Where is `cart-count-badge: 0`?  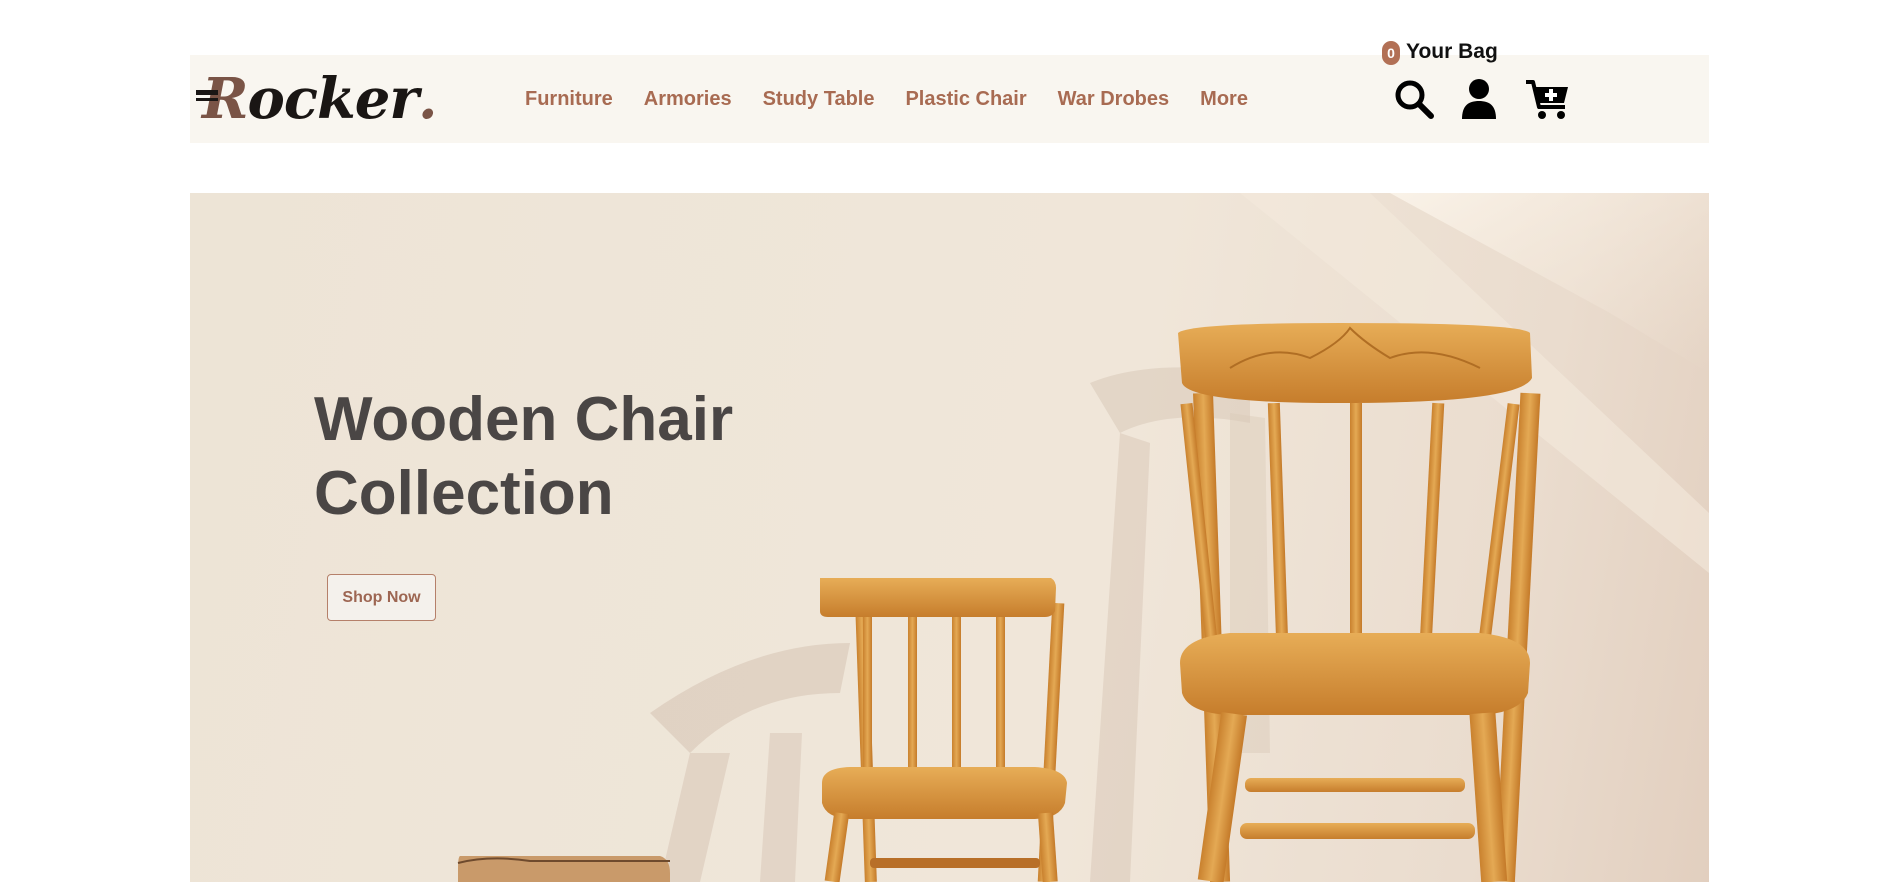
cart-count-badge: 0 is located at coordinates (1391, 53).